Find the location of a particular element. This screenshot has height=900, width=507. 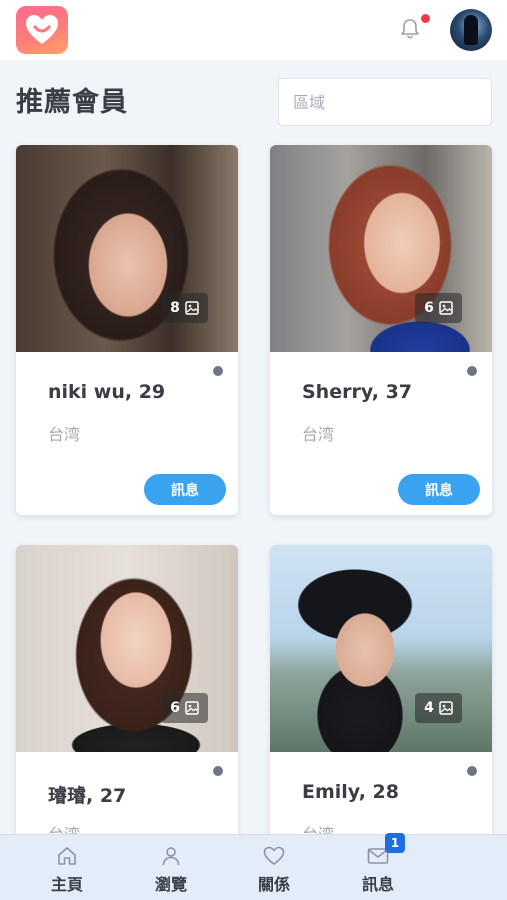

heart-icon is located at coordinates (274, 855).